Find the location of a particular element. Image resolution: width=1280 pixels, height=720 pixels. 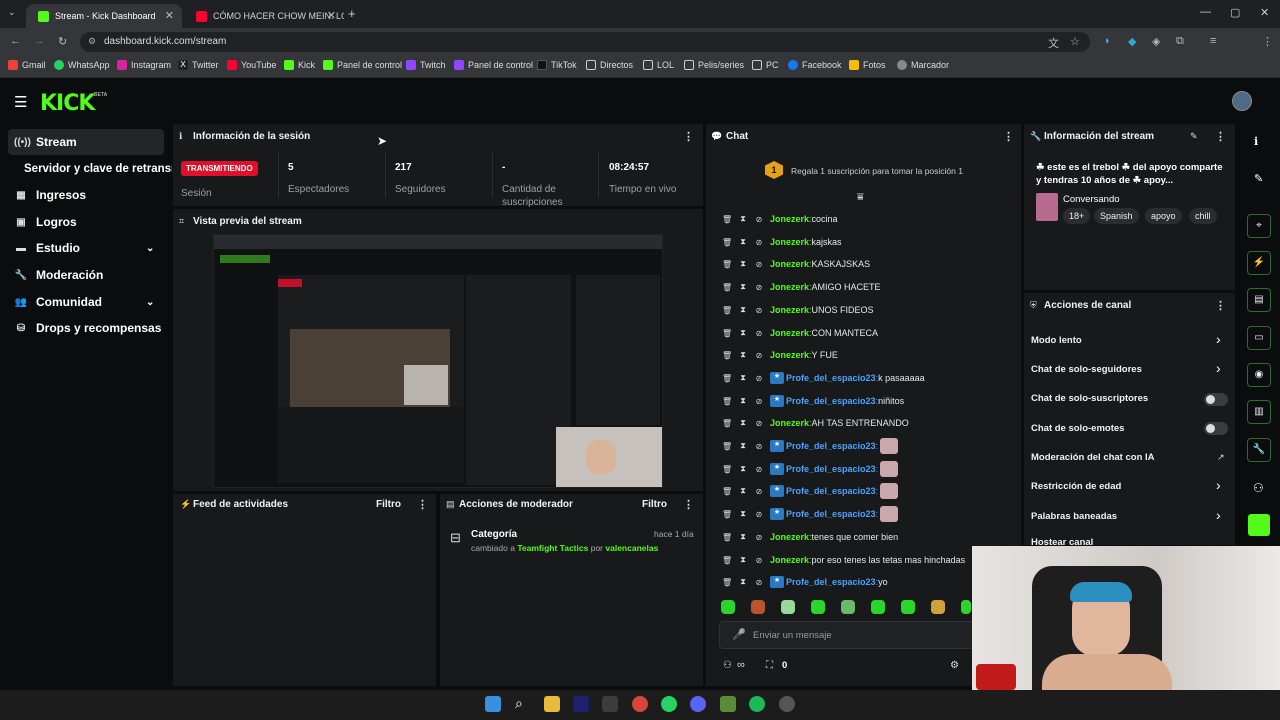

info-icon: ℹ is located at coordinates (1256, 141).